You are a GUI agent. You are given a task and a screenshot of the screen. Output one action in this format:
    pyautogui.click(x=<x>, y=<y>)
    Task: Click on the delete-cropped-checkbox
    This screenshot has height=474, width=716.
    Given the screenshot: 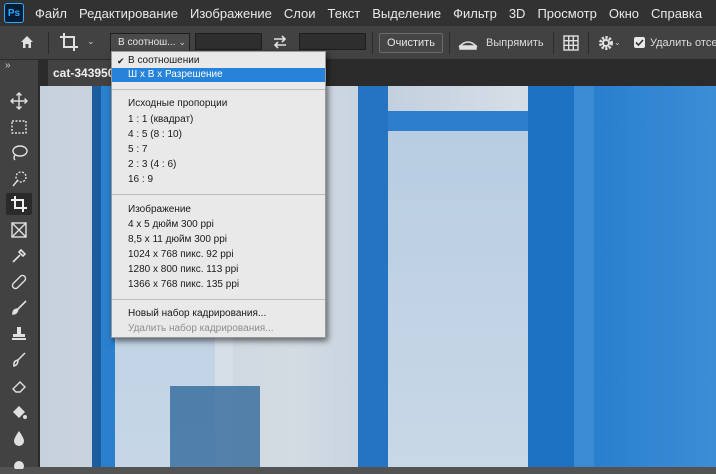 What is the action you would take?
    pyautogui.click(x=639, y=42)
    